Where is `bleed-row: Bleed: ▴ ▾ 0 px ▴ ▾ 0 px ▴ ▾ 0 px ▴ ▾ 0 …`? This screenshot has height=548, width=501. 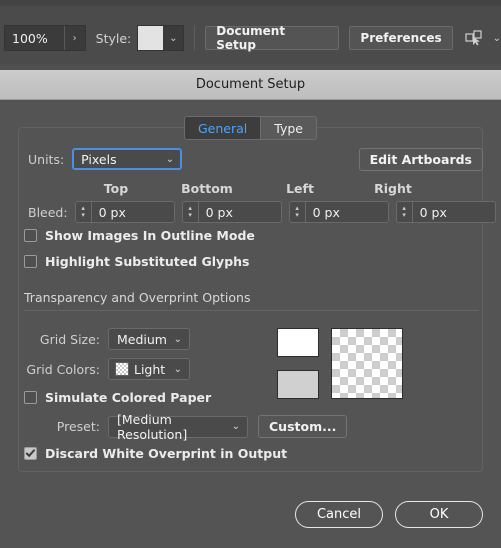 bleed-row: Bleed: ▴ ▾ 0 px ▴ ▾ 0 px ▴ ▾ 0 px ▴ ▾ 0 … is located at coordinates (264, 212).